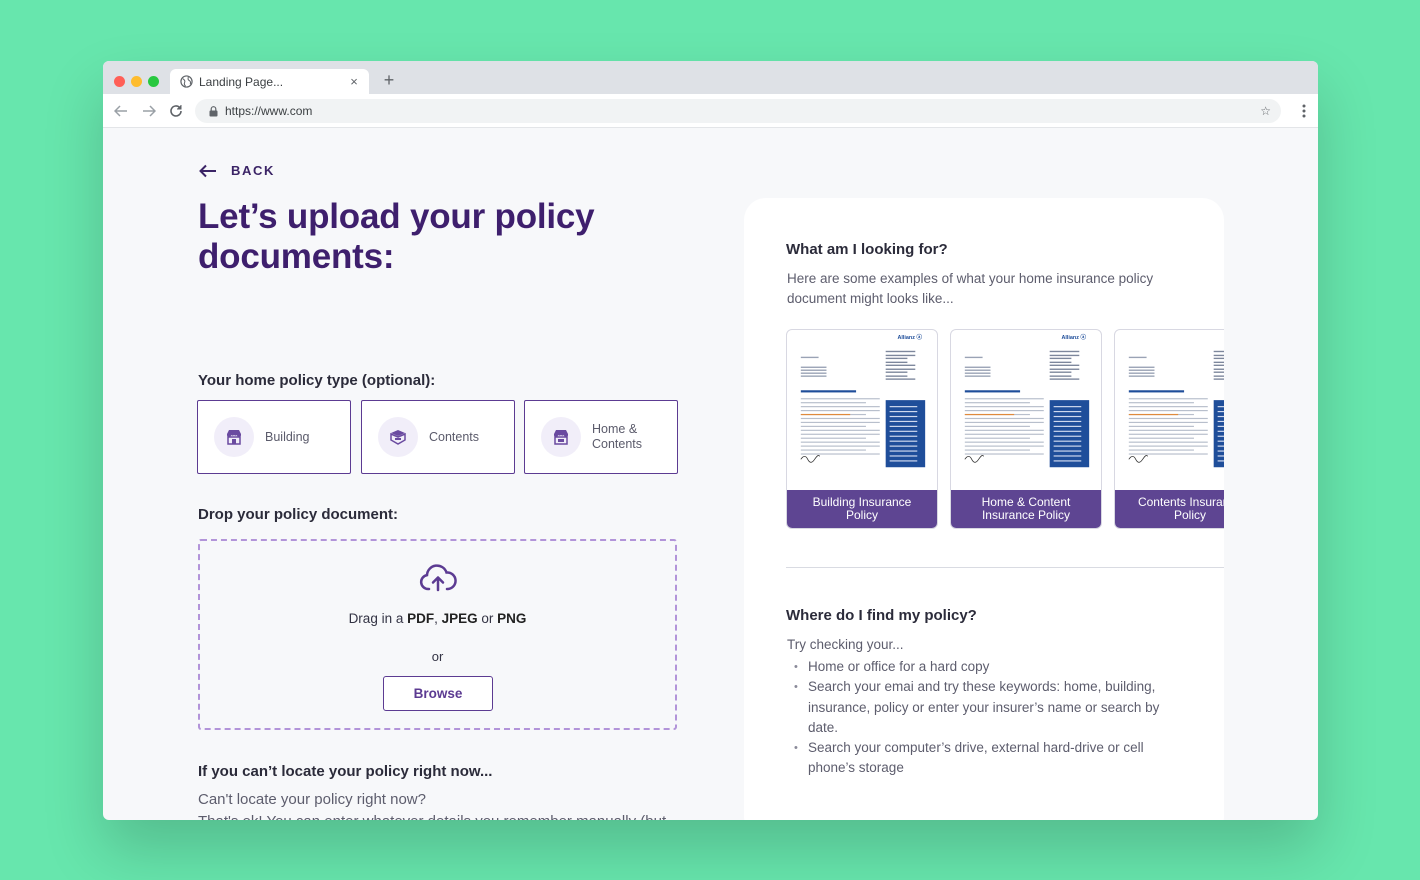 The image size is (1420, 880). Describe the element at coordinates (738, 111) in the screenshot. I see `address-bar: https://www.com ☆` at that location.